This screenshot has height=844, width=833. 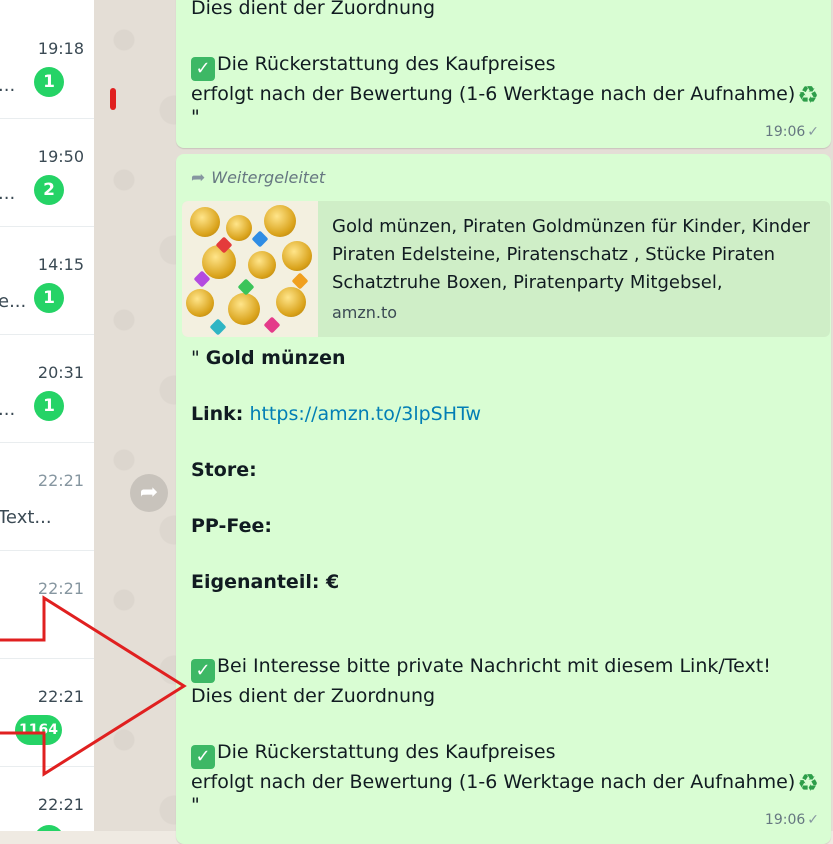 I want to click on chat-list-item: 19:18 ... 1, so click(x=47, y=65).